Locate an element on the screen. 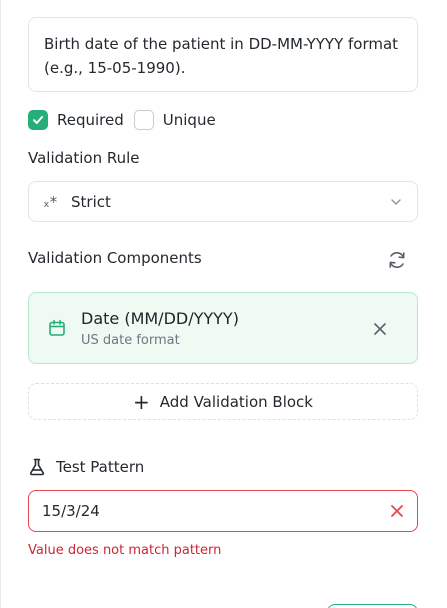  unique-checkbox: Unique is located at coordinates (174, 120).